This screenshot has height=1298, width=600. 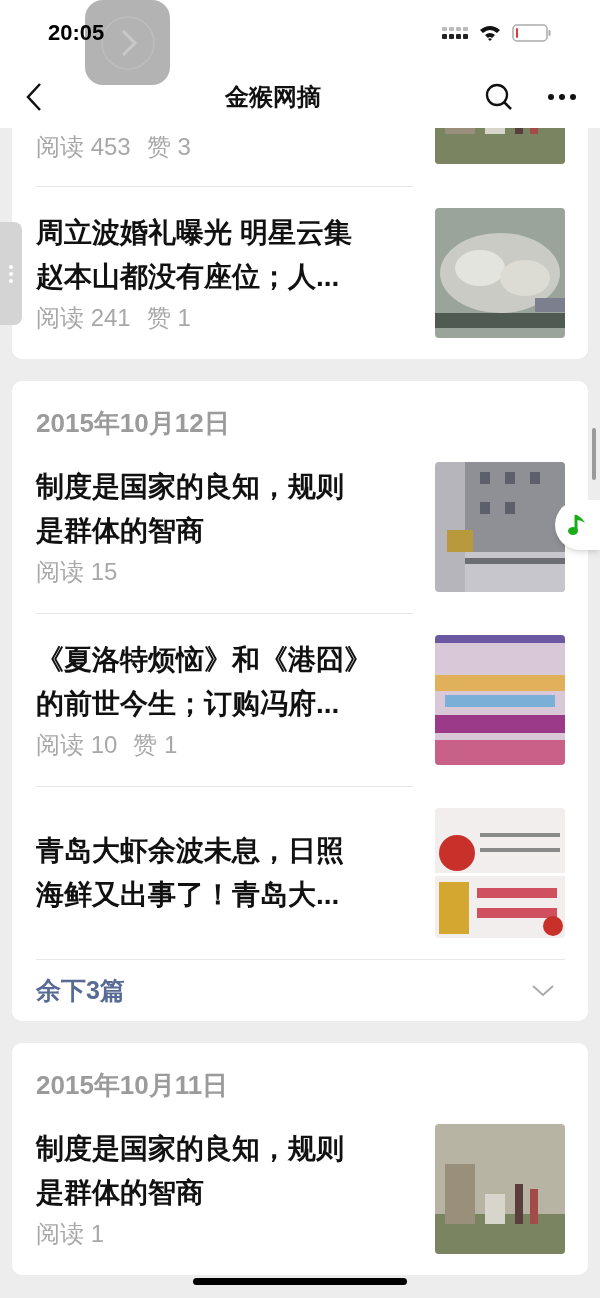 I want to click on read-count: 阅读 453, so click(x=83, y=147).